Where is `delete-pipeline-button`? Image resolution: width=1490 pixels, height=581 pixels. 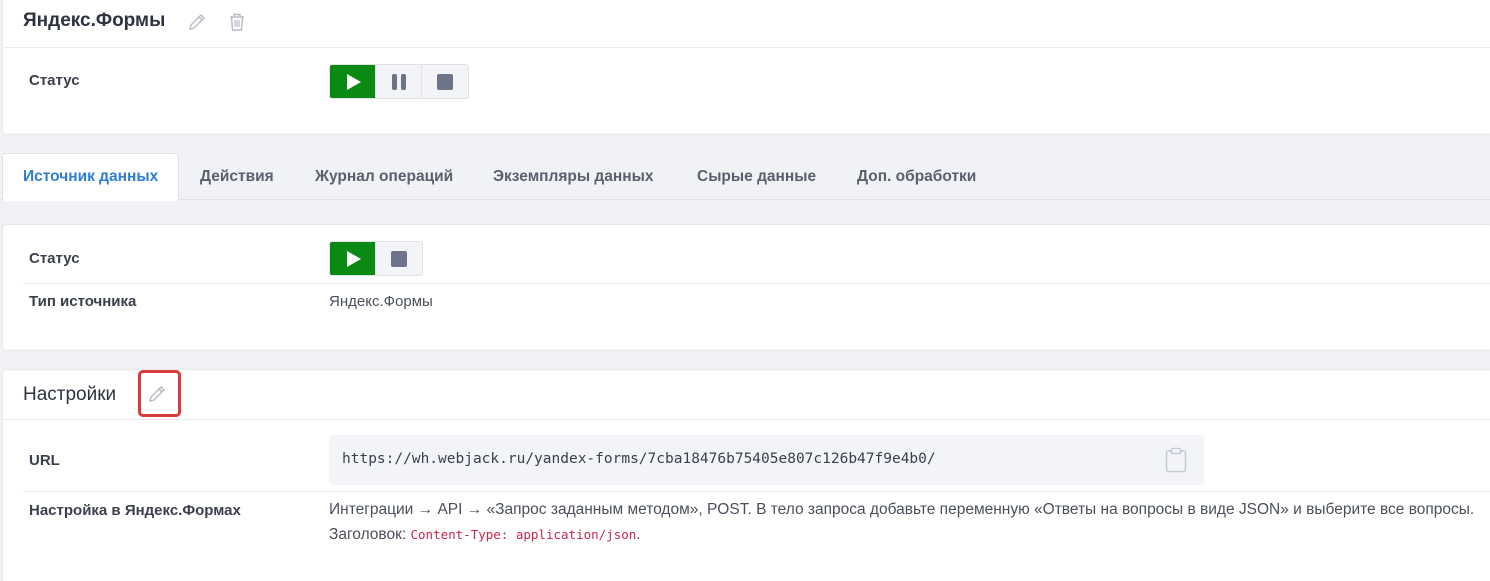 delete-pipeline-button is located at coordinates (237, 22).